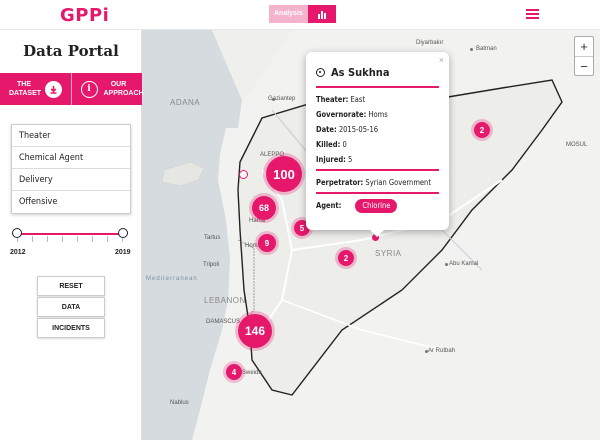 The image size is (600, 440). Describe the element at coordinates (320, 72) in the screenshot. I see `location-target-icon` at that location.